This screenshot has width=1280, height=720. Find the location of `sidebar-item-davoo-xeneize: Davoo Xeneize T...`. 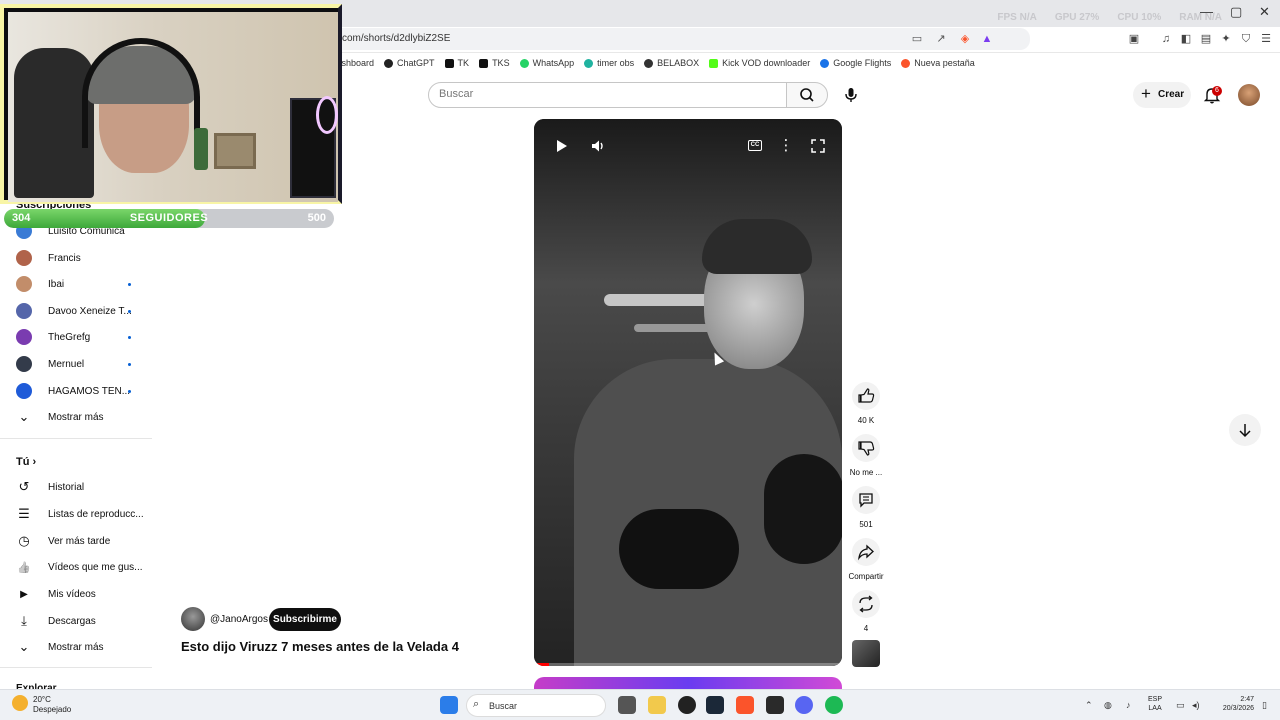

sidebar-item-davoo-xeneize: Davoo Xeneize T... is located at coordinates (76, 311).